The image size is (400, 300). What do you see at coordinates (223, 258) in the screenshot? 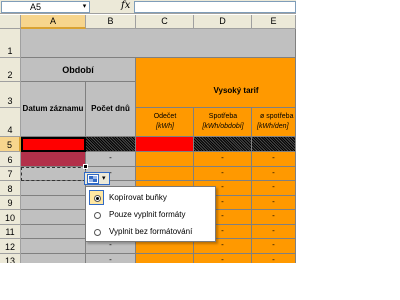
I see `cell-d13: -` at bounding box center [223, 258].